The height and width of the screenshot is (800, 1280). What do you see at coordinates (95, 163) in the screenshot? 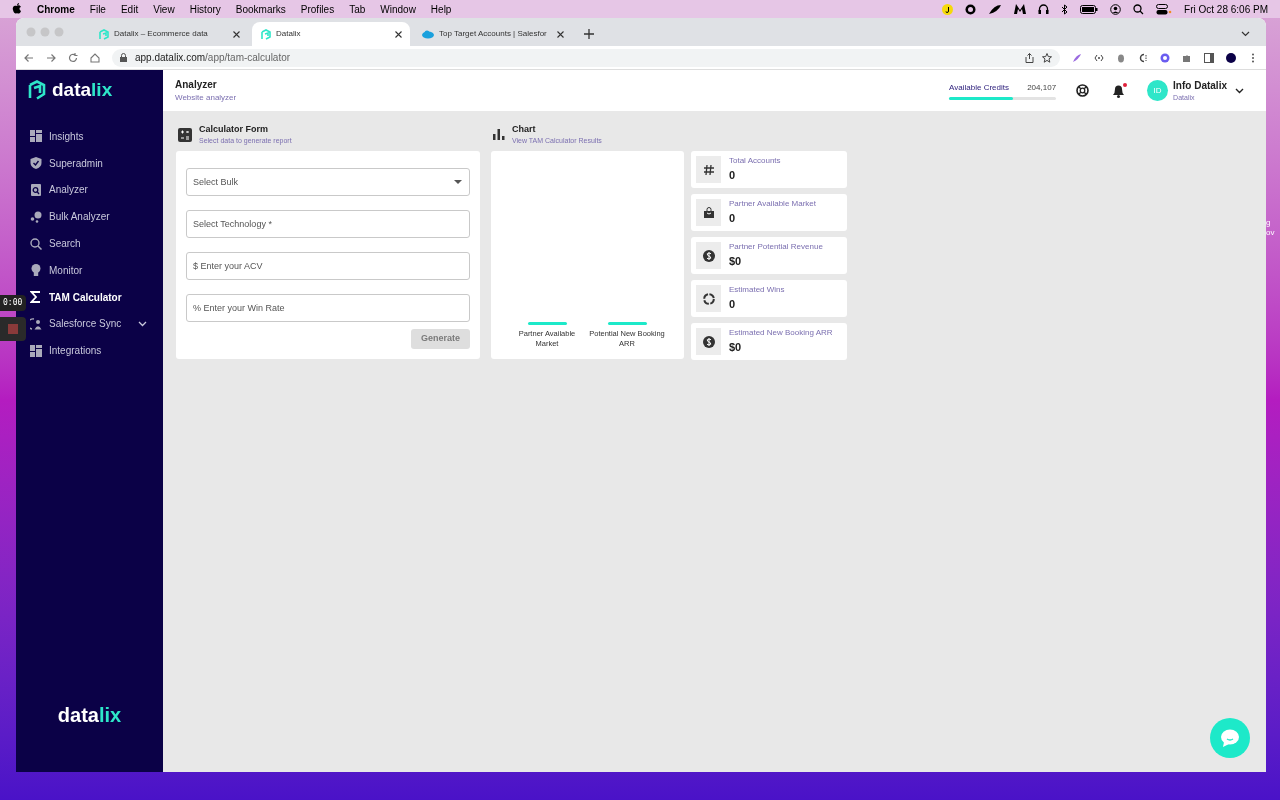
I see `sidebar-item: Superadmin` at bounding box center [95, 163].